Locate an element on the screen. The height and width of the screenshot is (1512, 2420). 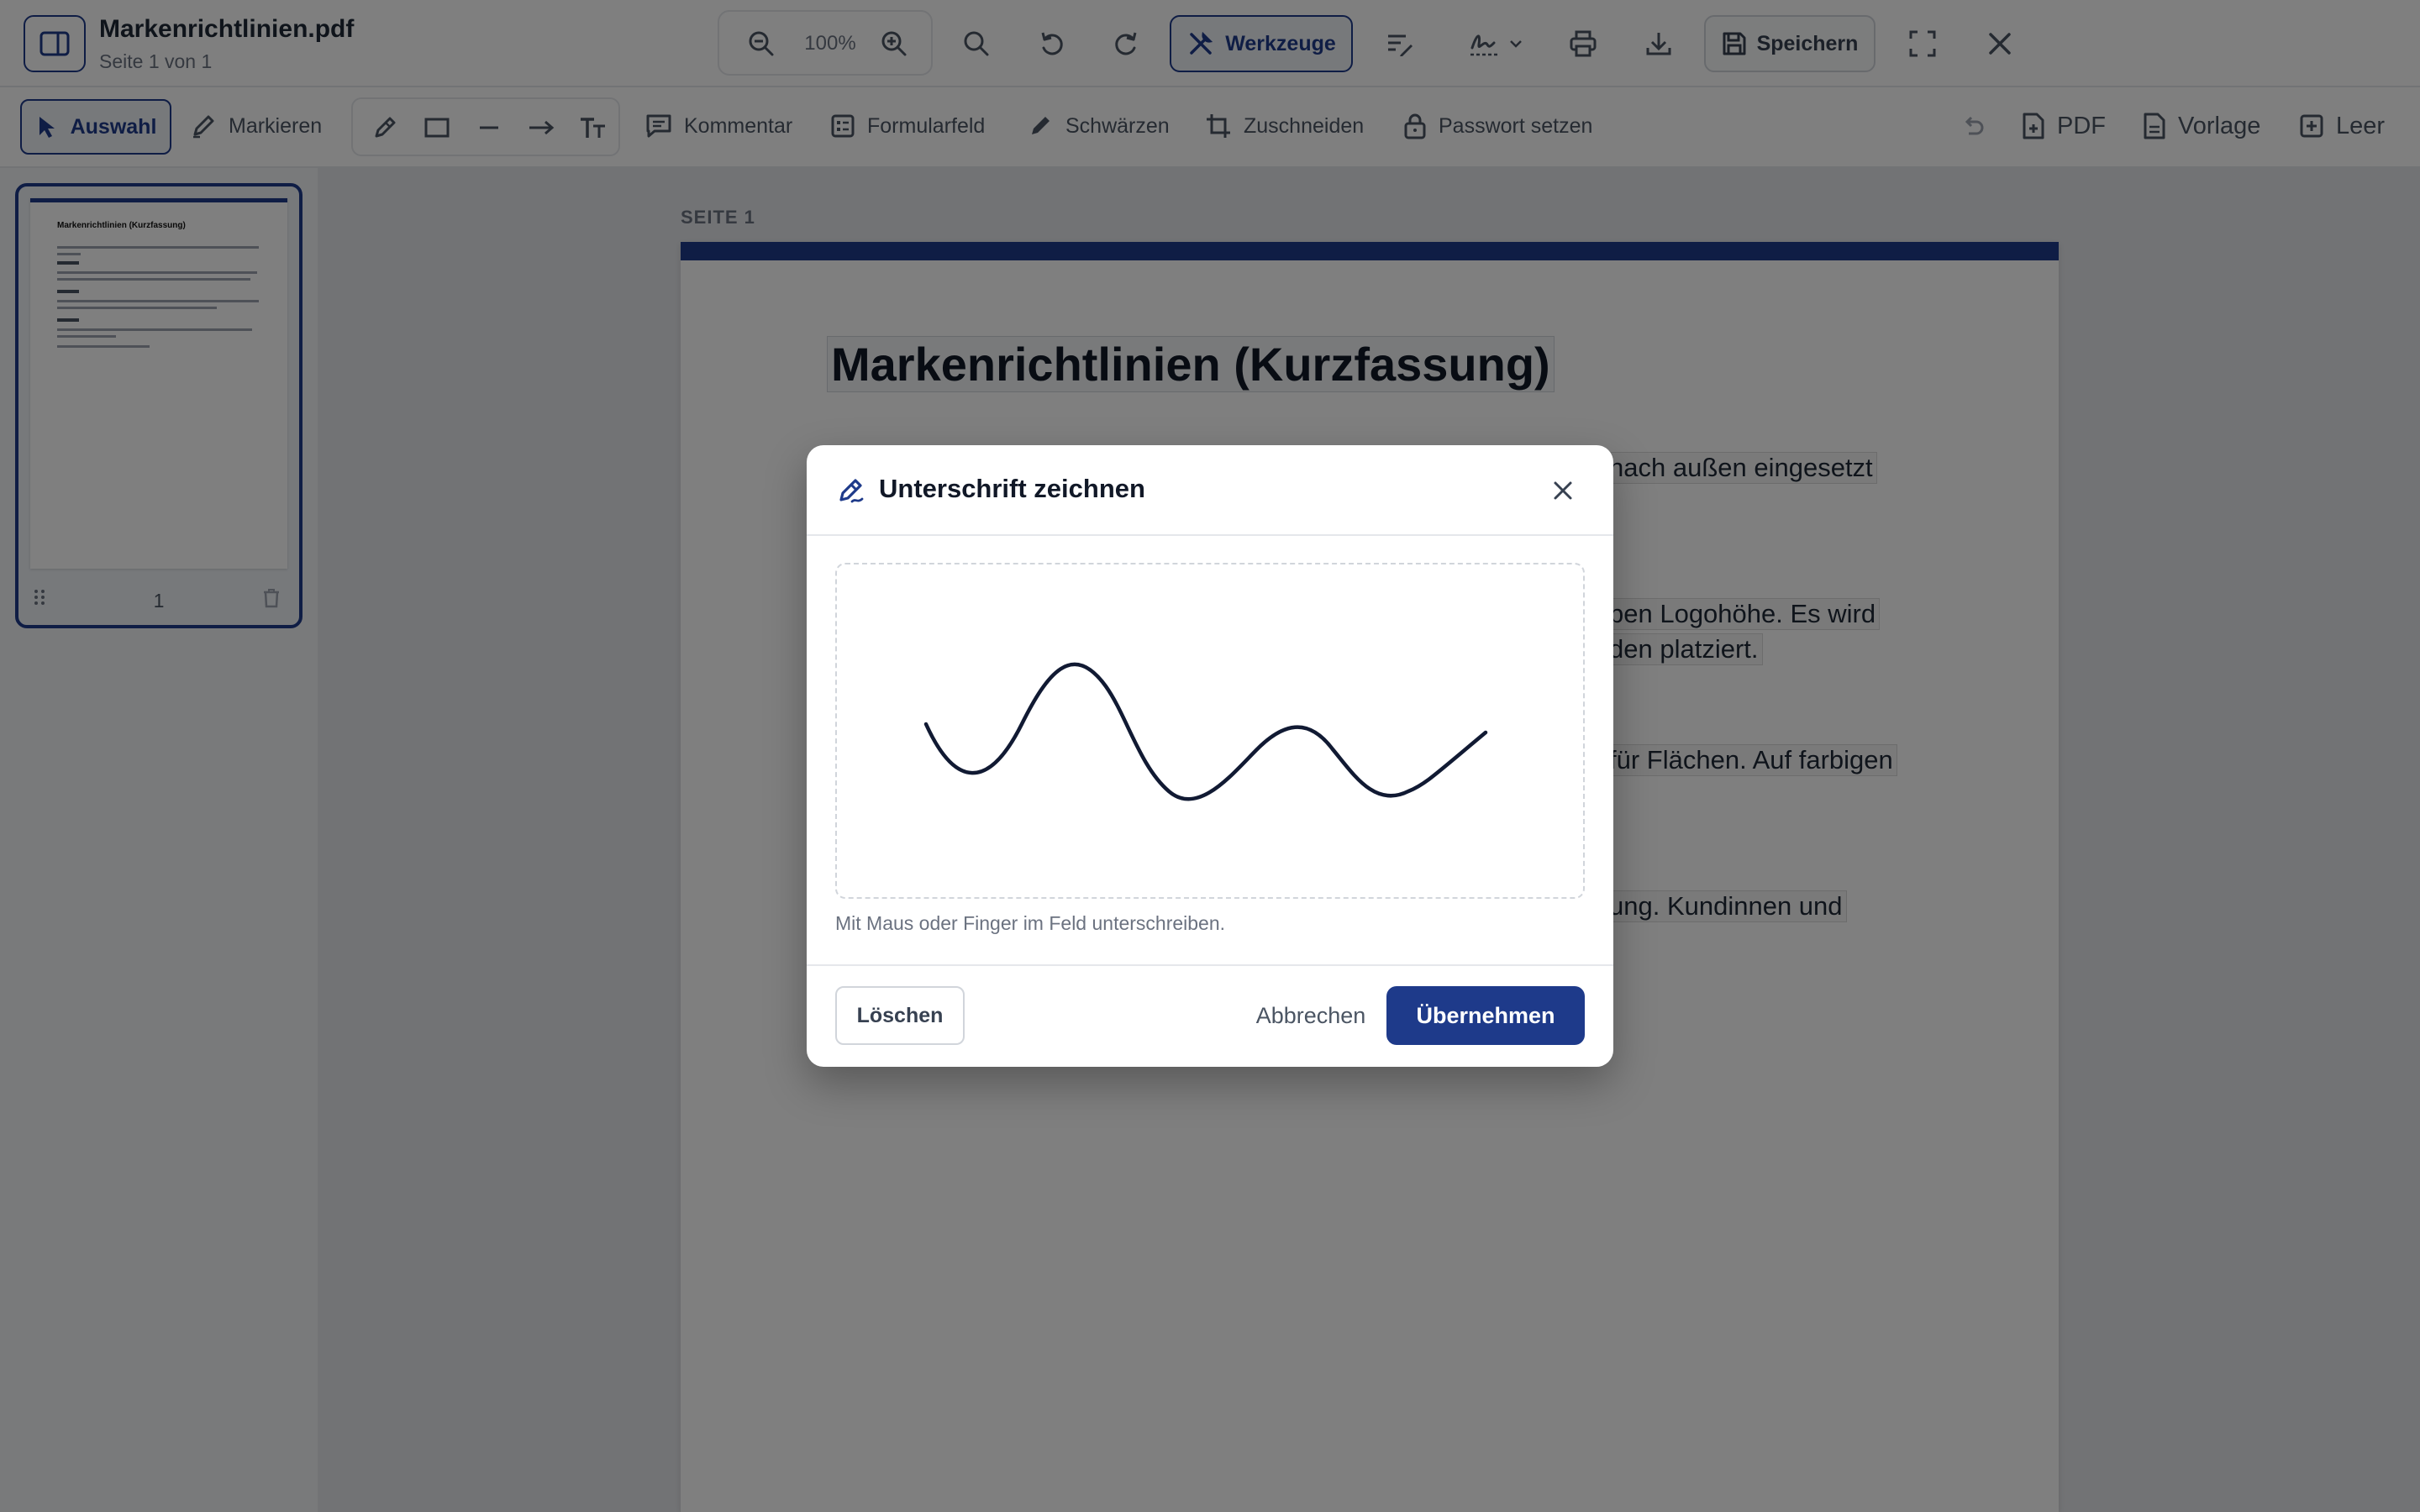
dialog-header: Unterschrift zeichnen is located at coordinates (1210, 490).